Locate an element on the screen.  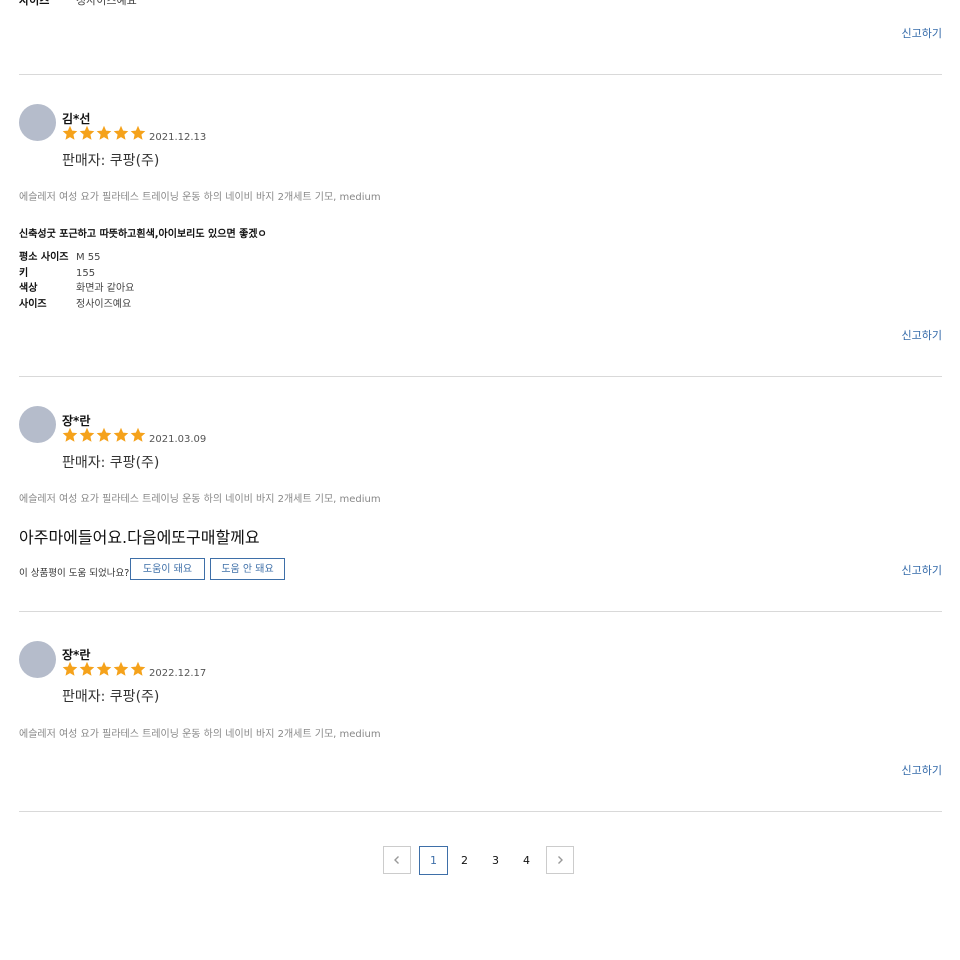
review-date: 2021.03.09 is located at coordinates (178, 439).